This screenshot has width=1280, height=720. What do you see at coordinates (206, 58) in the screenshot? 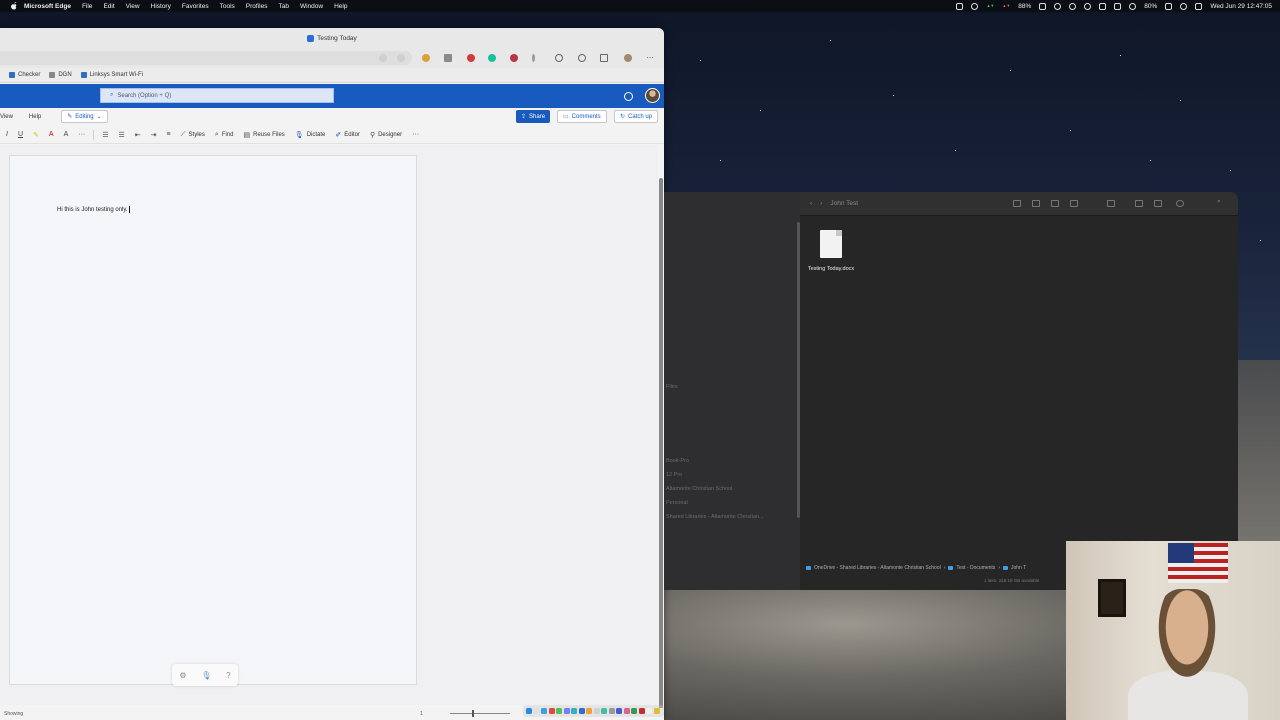
I see `url-field` at bounding box center [206, 58].